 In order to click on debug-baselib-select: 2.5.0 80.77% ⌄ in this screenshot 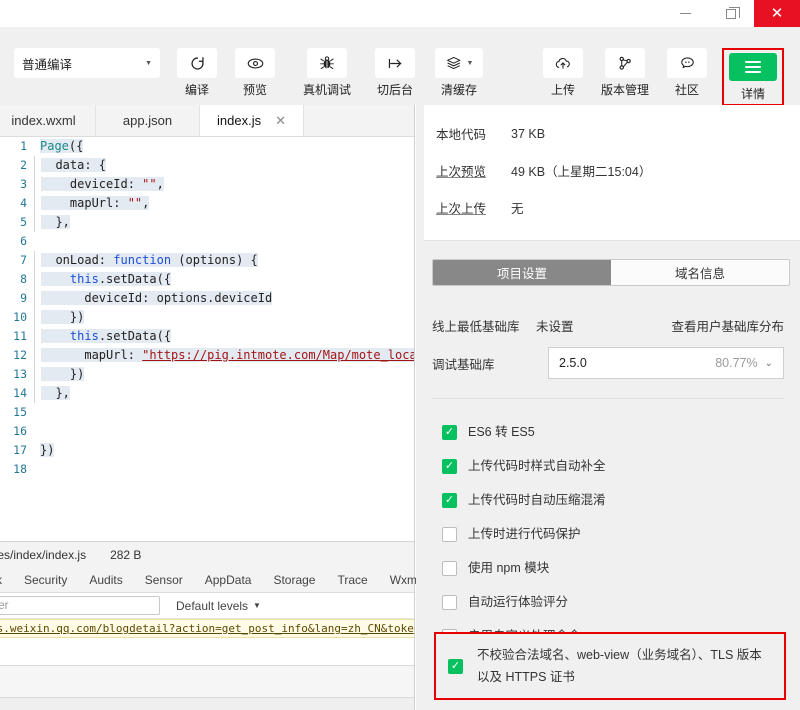, I will do `click(666, 363)`.